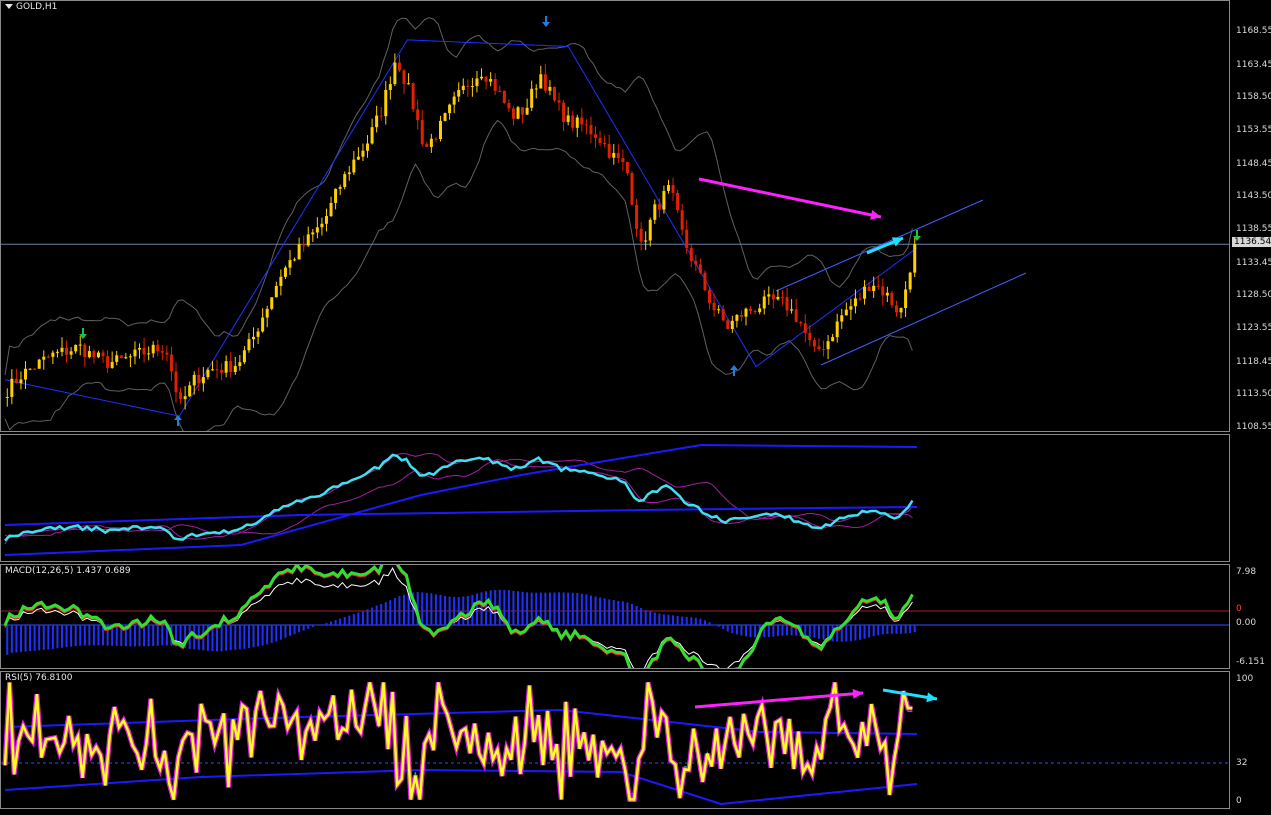  Describe the element at coordinates (923, 319) in the screenshot. I see `channel-lower-line` at that location.